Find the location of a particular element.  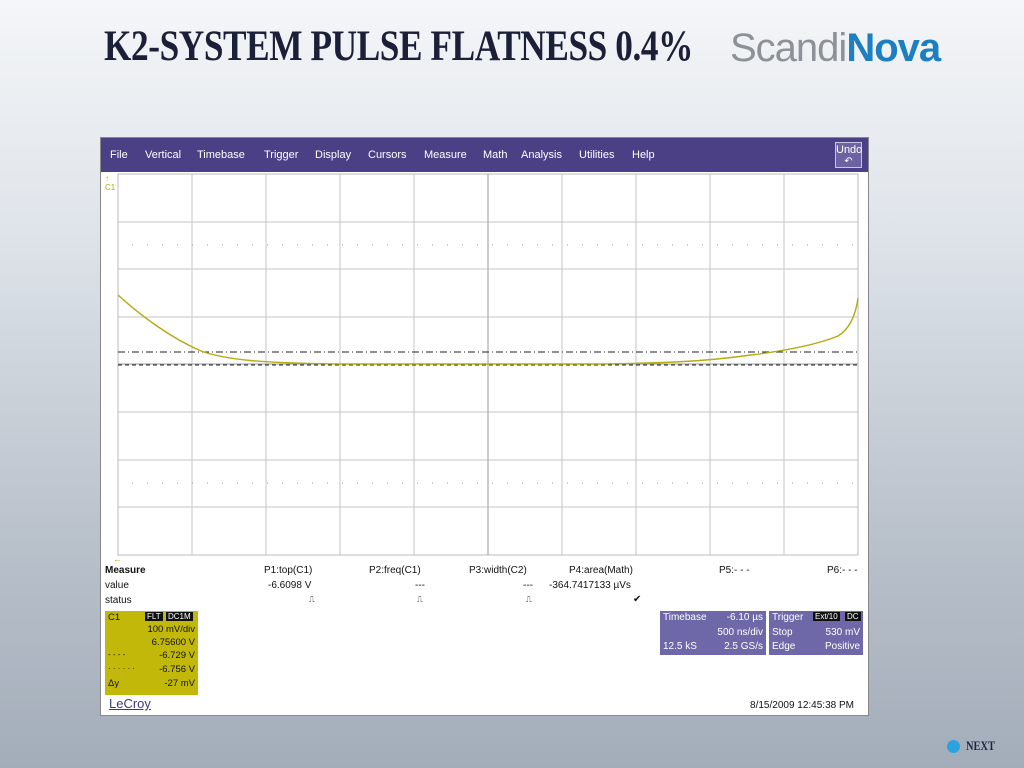

cursor1-value: -6.729 V is located at coordinates (177, 655).